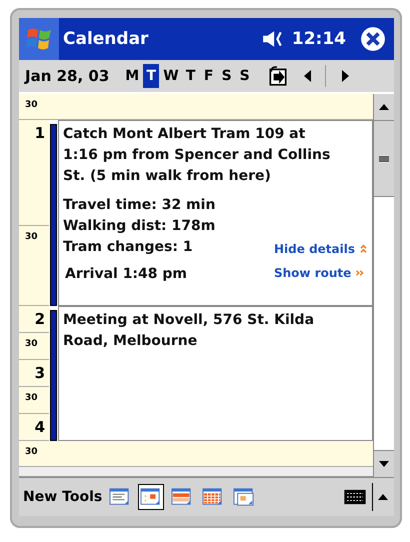  Describe the element at coordinates (314, 249) in the screenshot. I see `event-link: Hide details` at that location.